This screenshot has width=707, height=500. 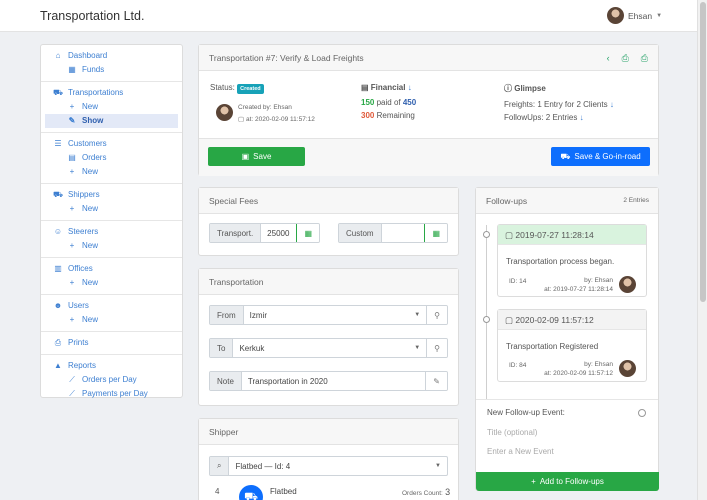 What do you see at coordinates (328, 282) in the screenshot?
I see `card-header: Transportation` at bounding box center [328, 282].